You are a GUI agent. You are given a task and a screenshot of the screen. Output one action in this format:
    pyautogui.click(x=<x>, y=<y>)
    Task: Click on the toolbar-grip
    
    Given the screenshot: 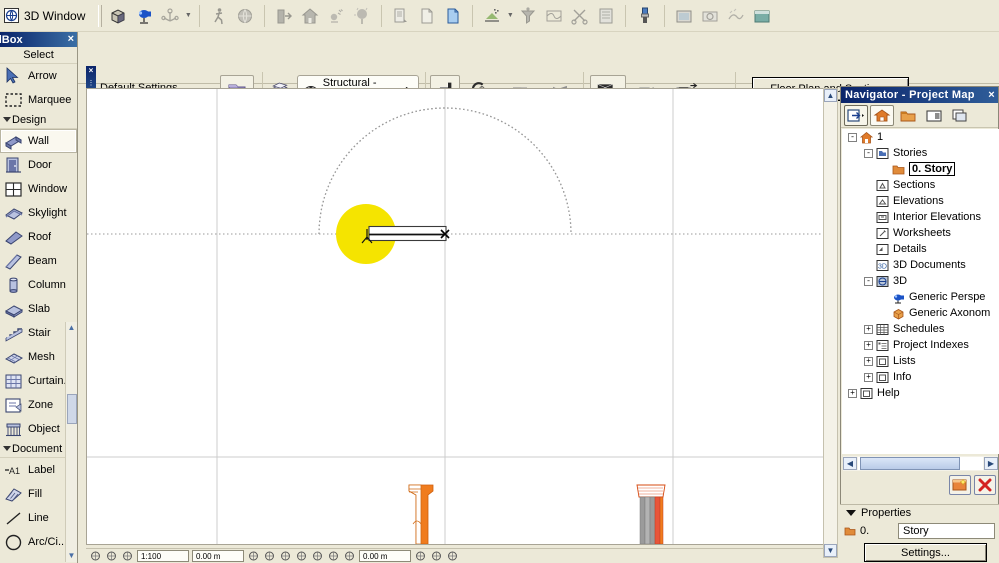 What is the action you would take?
    pyautogui.click(x=100, y=15)
    